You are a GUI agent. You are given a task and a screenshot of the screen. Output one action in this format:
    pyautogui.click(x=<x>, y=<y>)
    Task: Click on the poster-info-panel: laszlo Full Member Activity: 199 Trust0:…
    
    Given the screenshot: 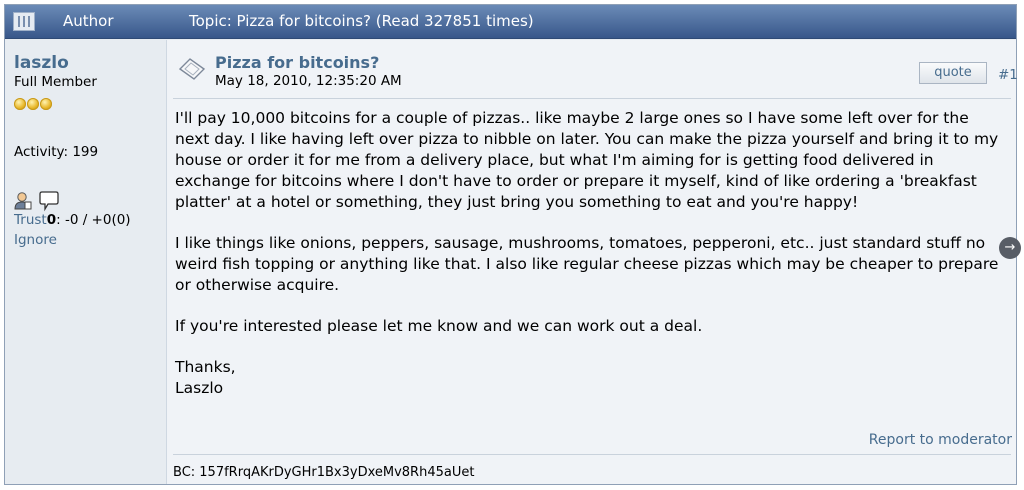 What is the action you would take?
    pyautogui.click(x=86, y=262)
    